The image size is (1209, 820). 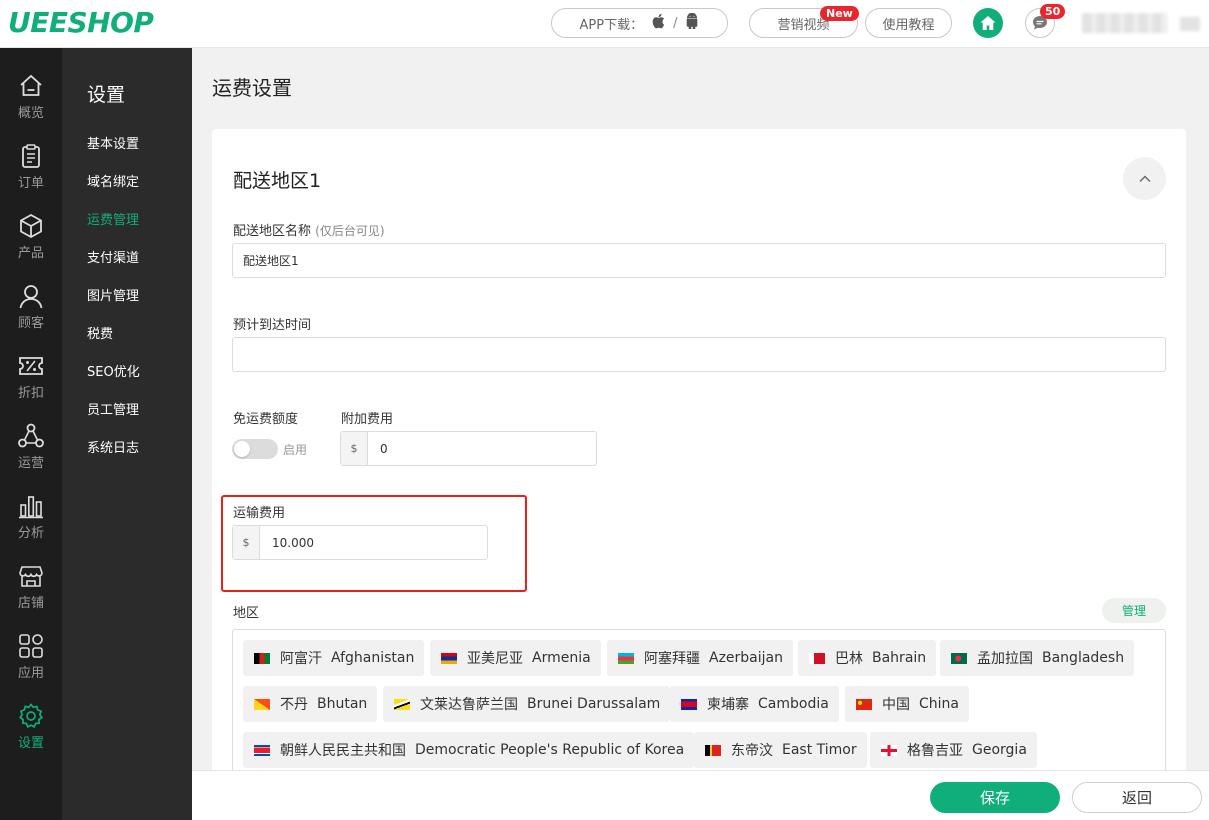 I want to click on app-download-pill: APP下载： /, so click(x=639, y=23).